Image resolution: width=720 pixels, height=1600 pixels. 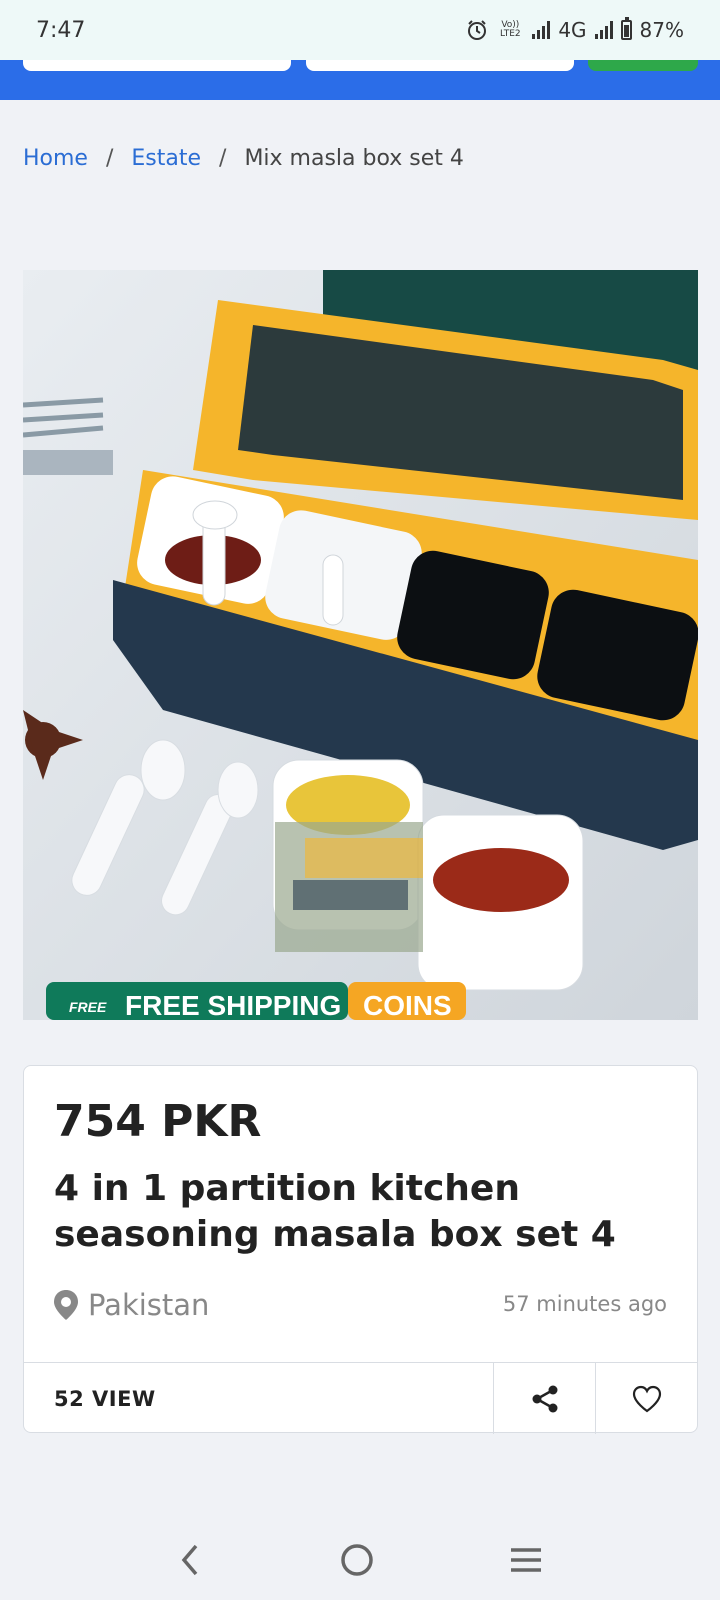 I want to click on view-count: 52 VIEW, so click(x=105, y=1398).